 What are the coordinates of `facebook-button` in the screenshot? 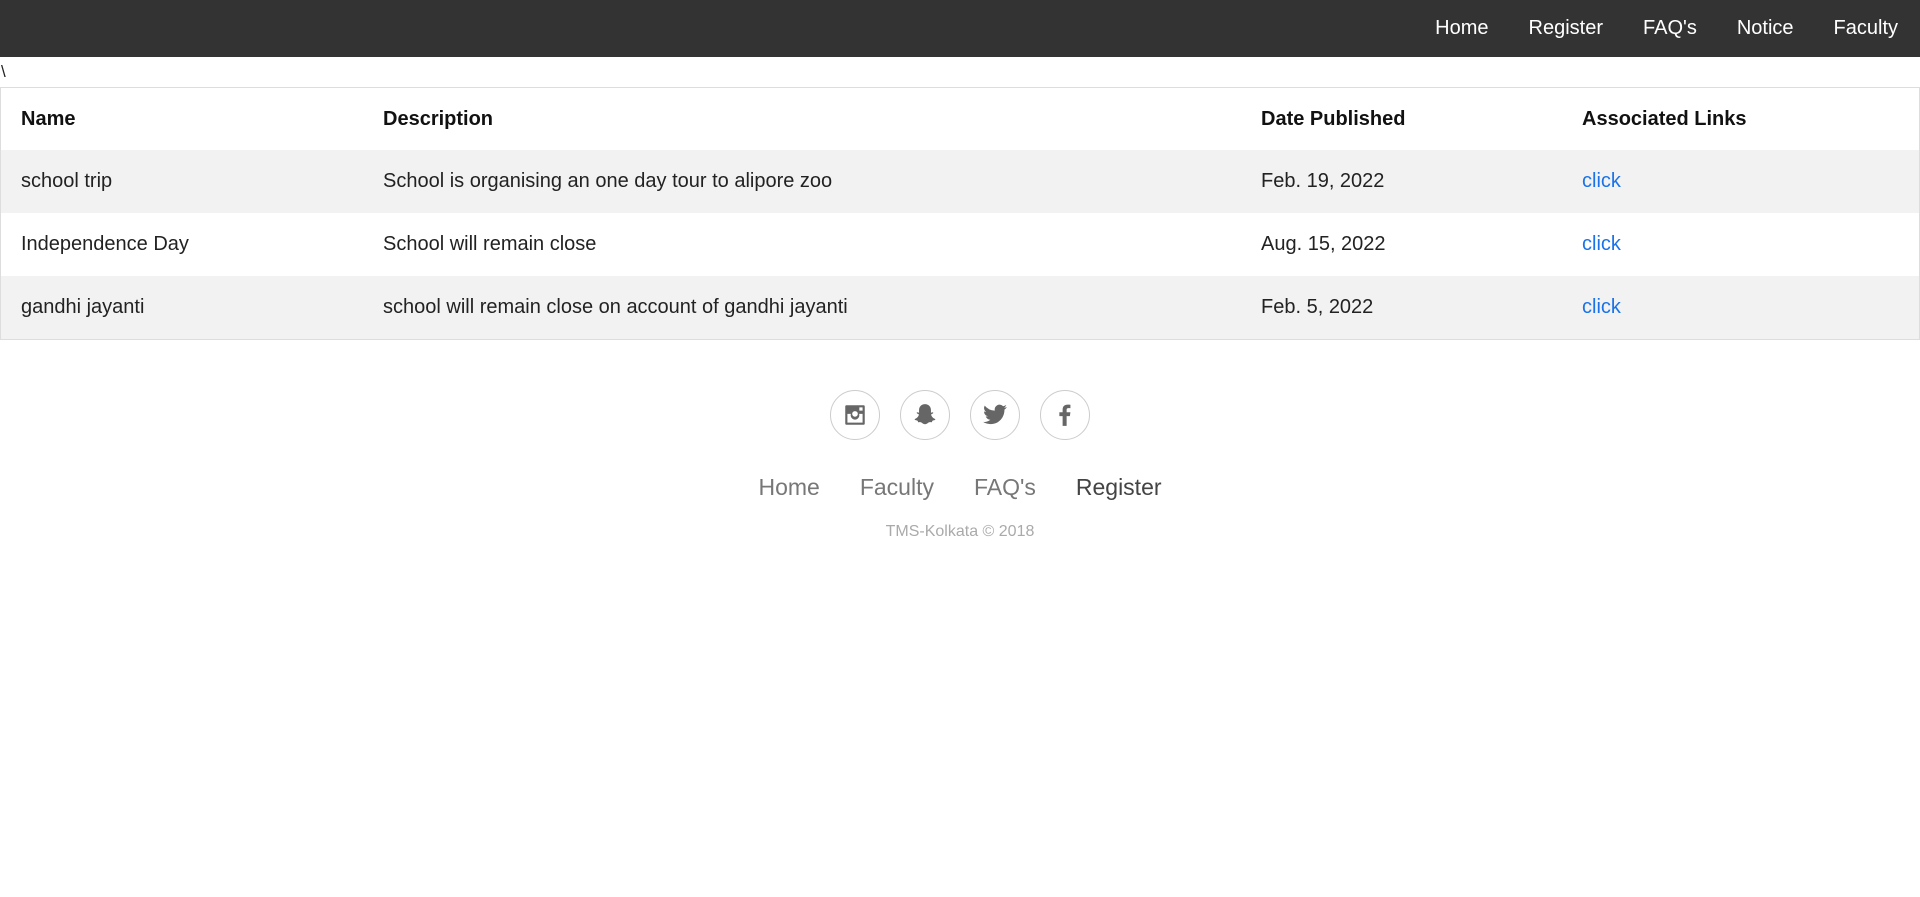 It's located at (1065, 415).